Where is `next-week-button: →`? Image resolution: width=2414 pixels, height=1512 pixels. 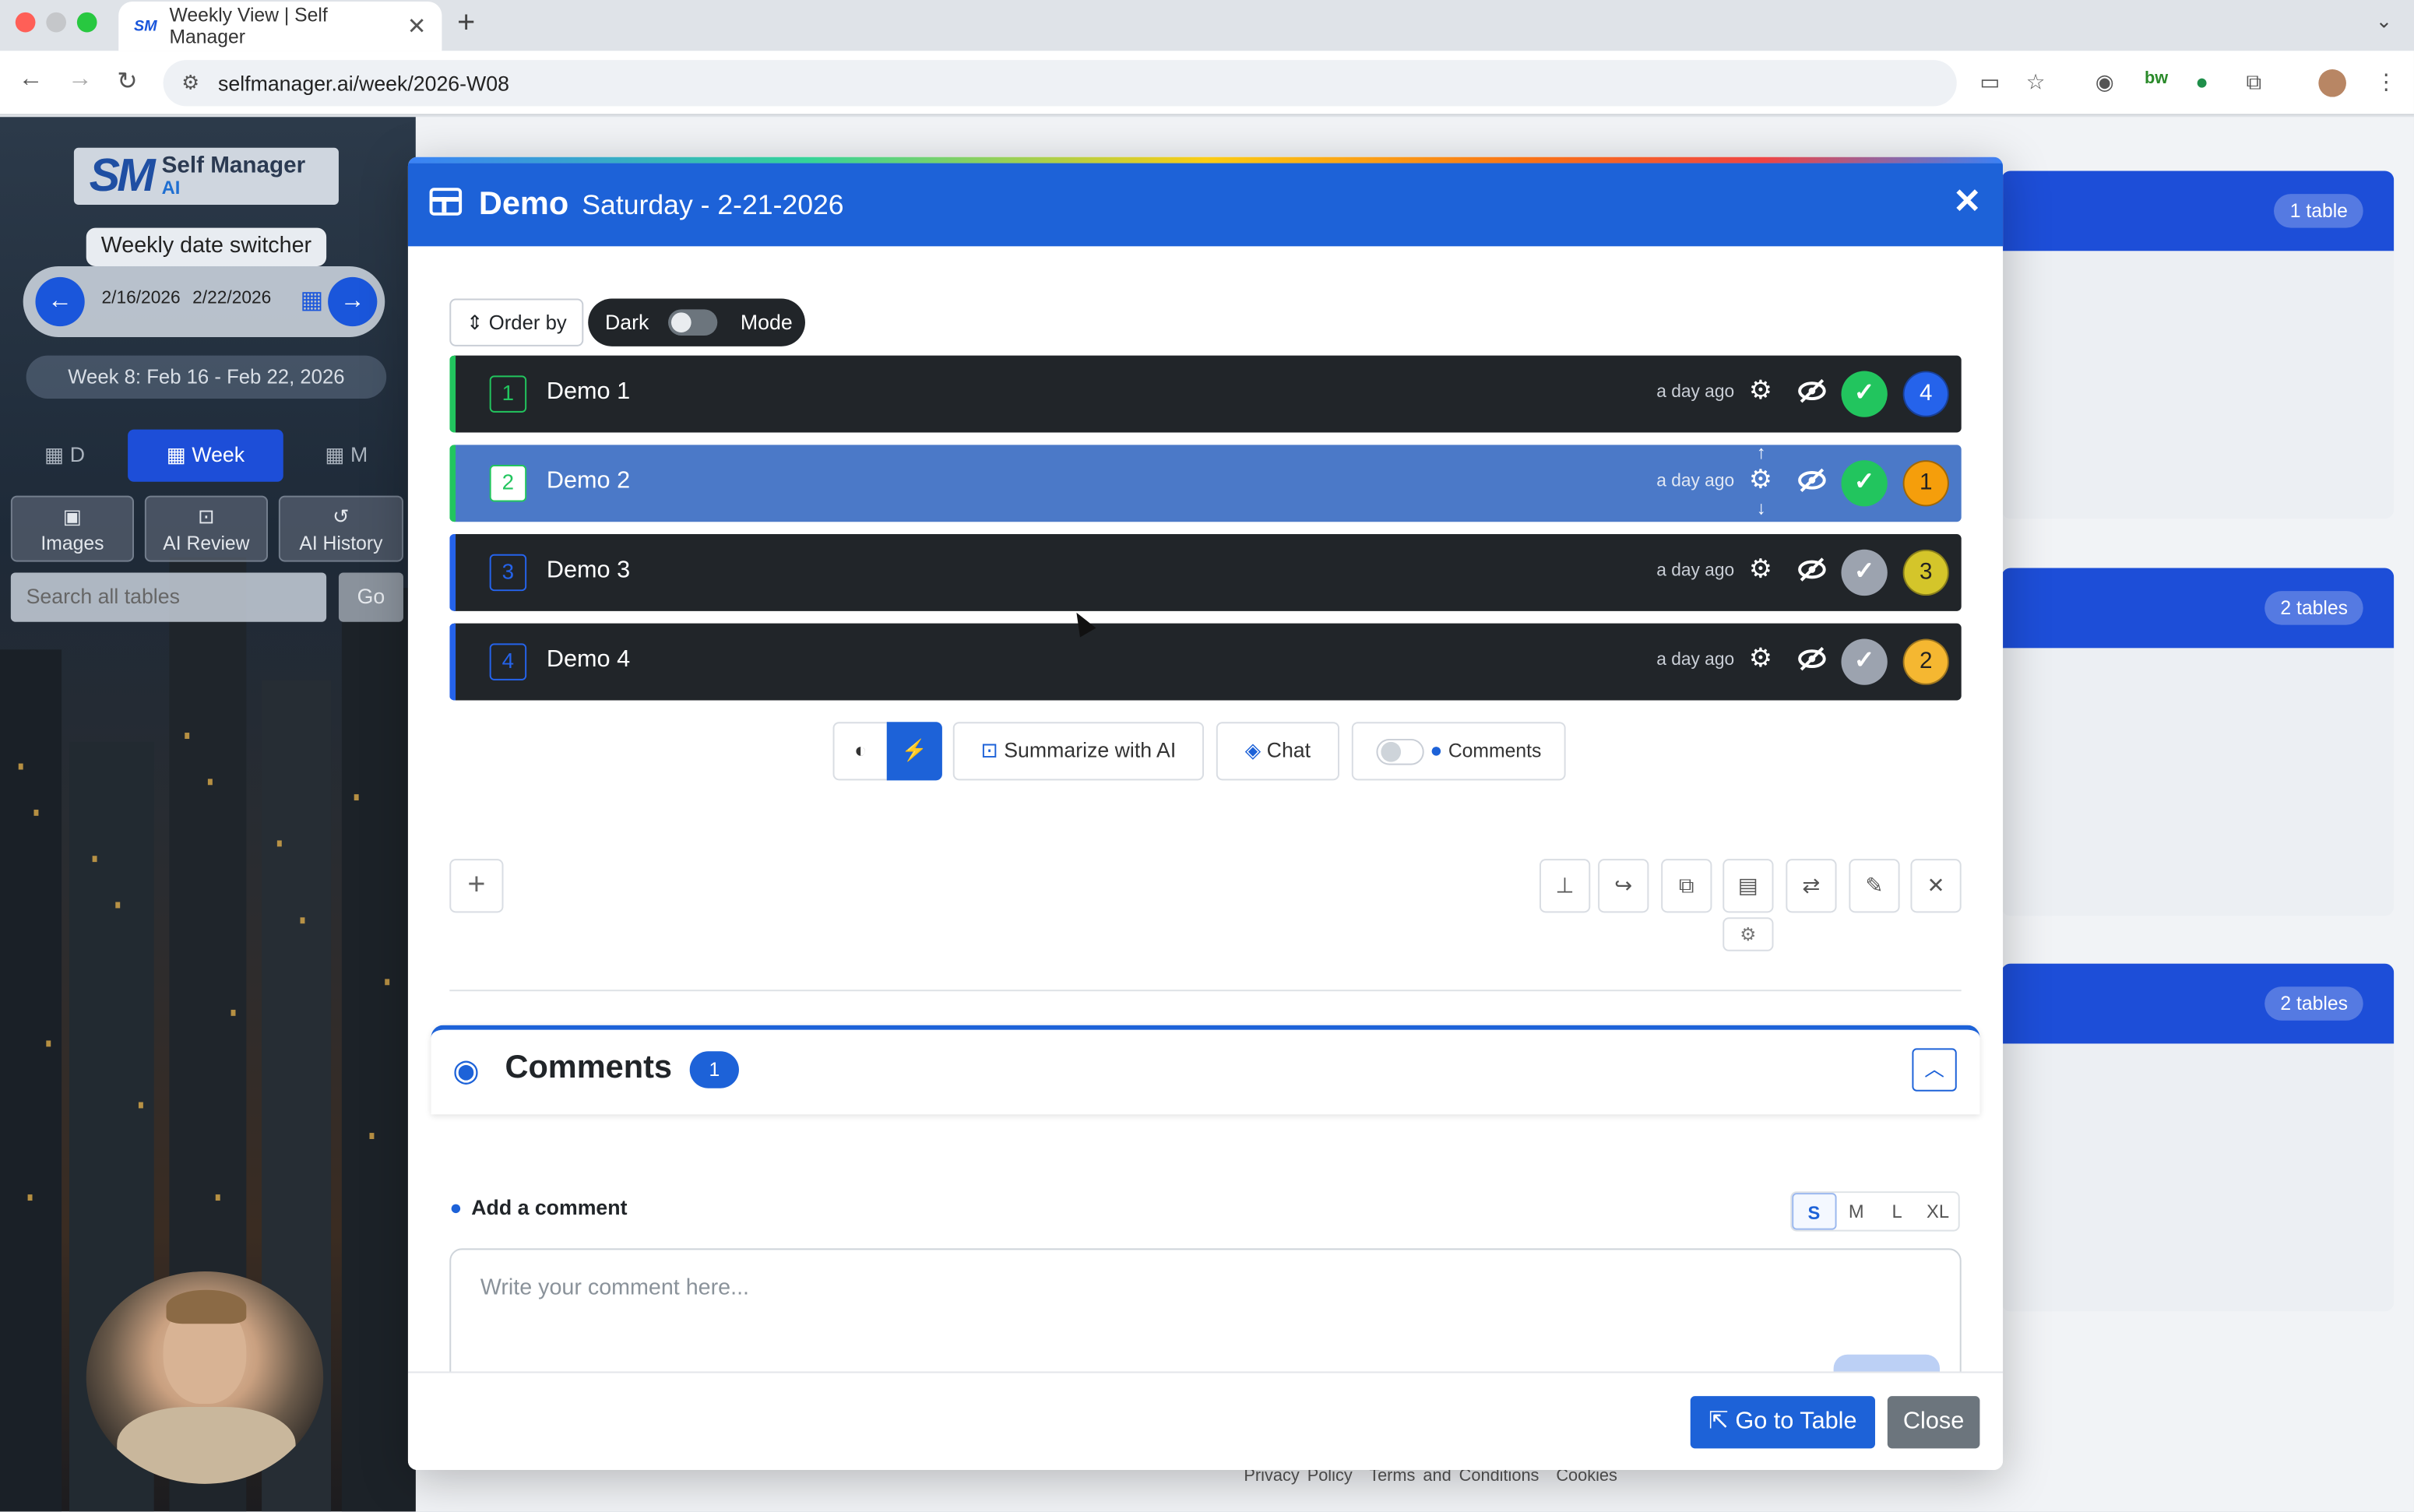
next-week-button: → is located at coordinates (353, 302).